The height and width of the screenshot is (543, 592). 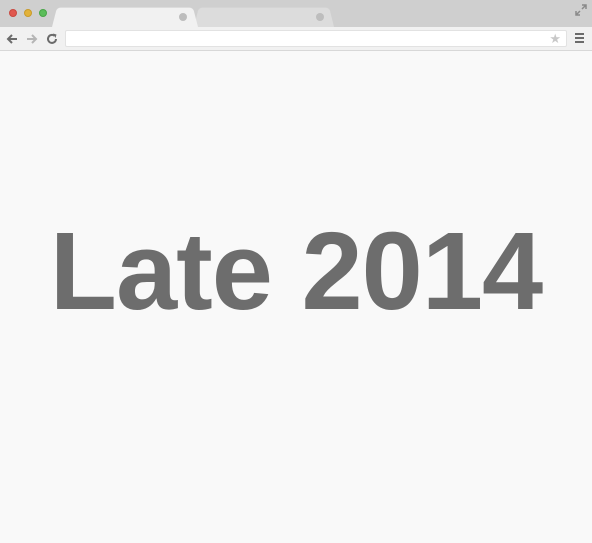 I want to click on address-bar: ★, so click(x=316, y=38).